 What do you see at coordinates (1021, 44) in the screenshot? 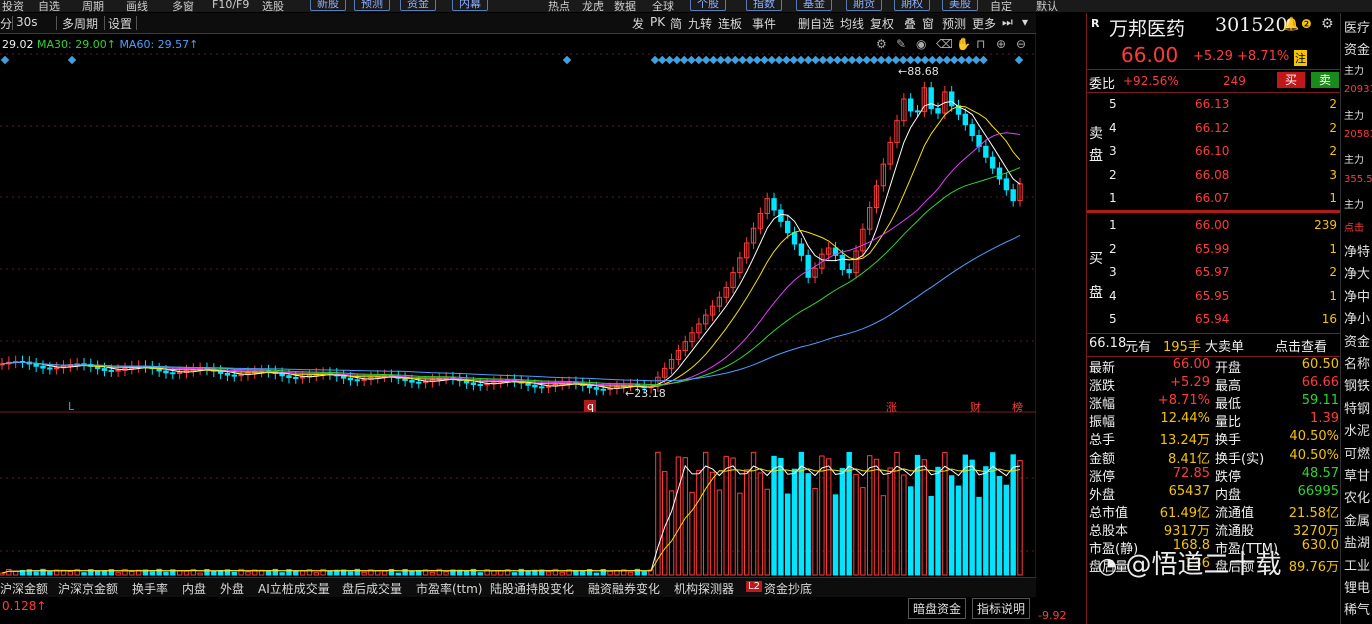
I see `zoom-out-icon: ⊖` at bounding box center [1021, 44].